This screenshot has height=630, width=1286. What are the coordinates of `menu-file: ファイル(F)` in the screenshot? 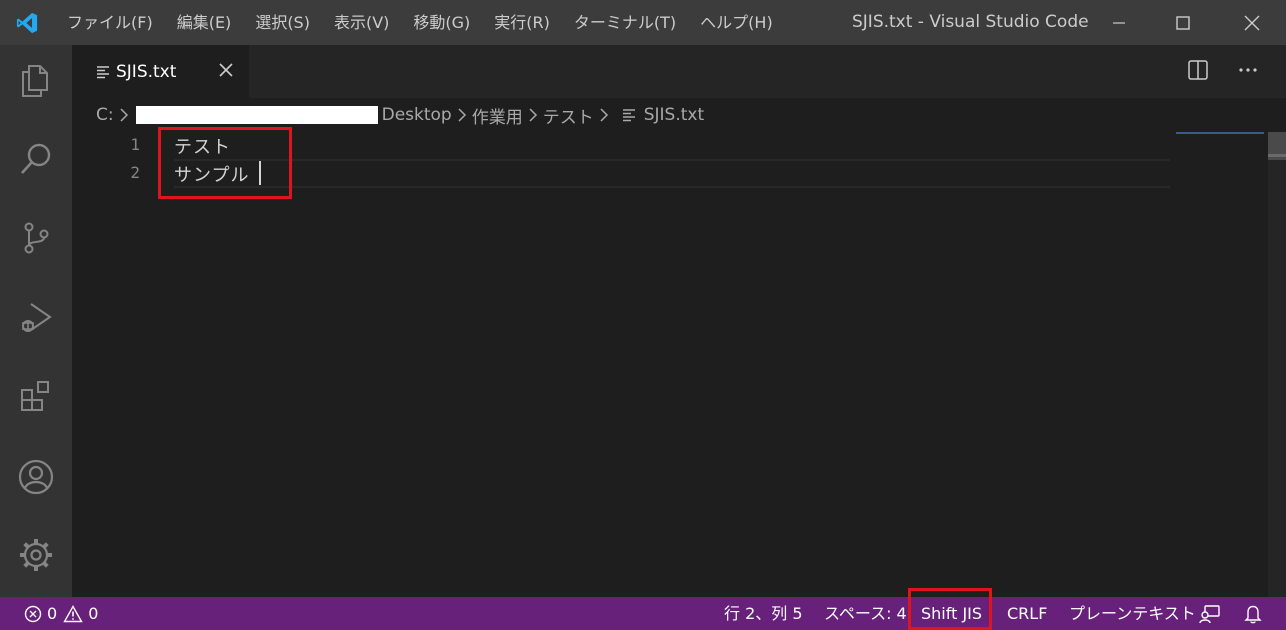 It's located at (110, 22).